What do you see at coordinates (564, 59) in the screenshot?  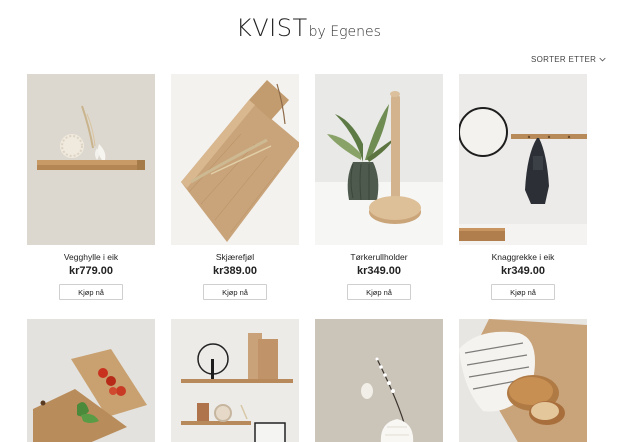 I see `sort-label: SORTER ETTER` at bounding box center [564, 59].